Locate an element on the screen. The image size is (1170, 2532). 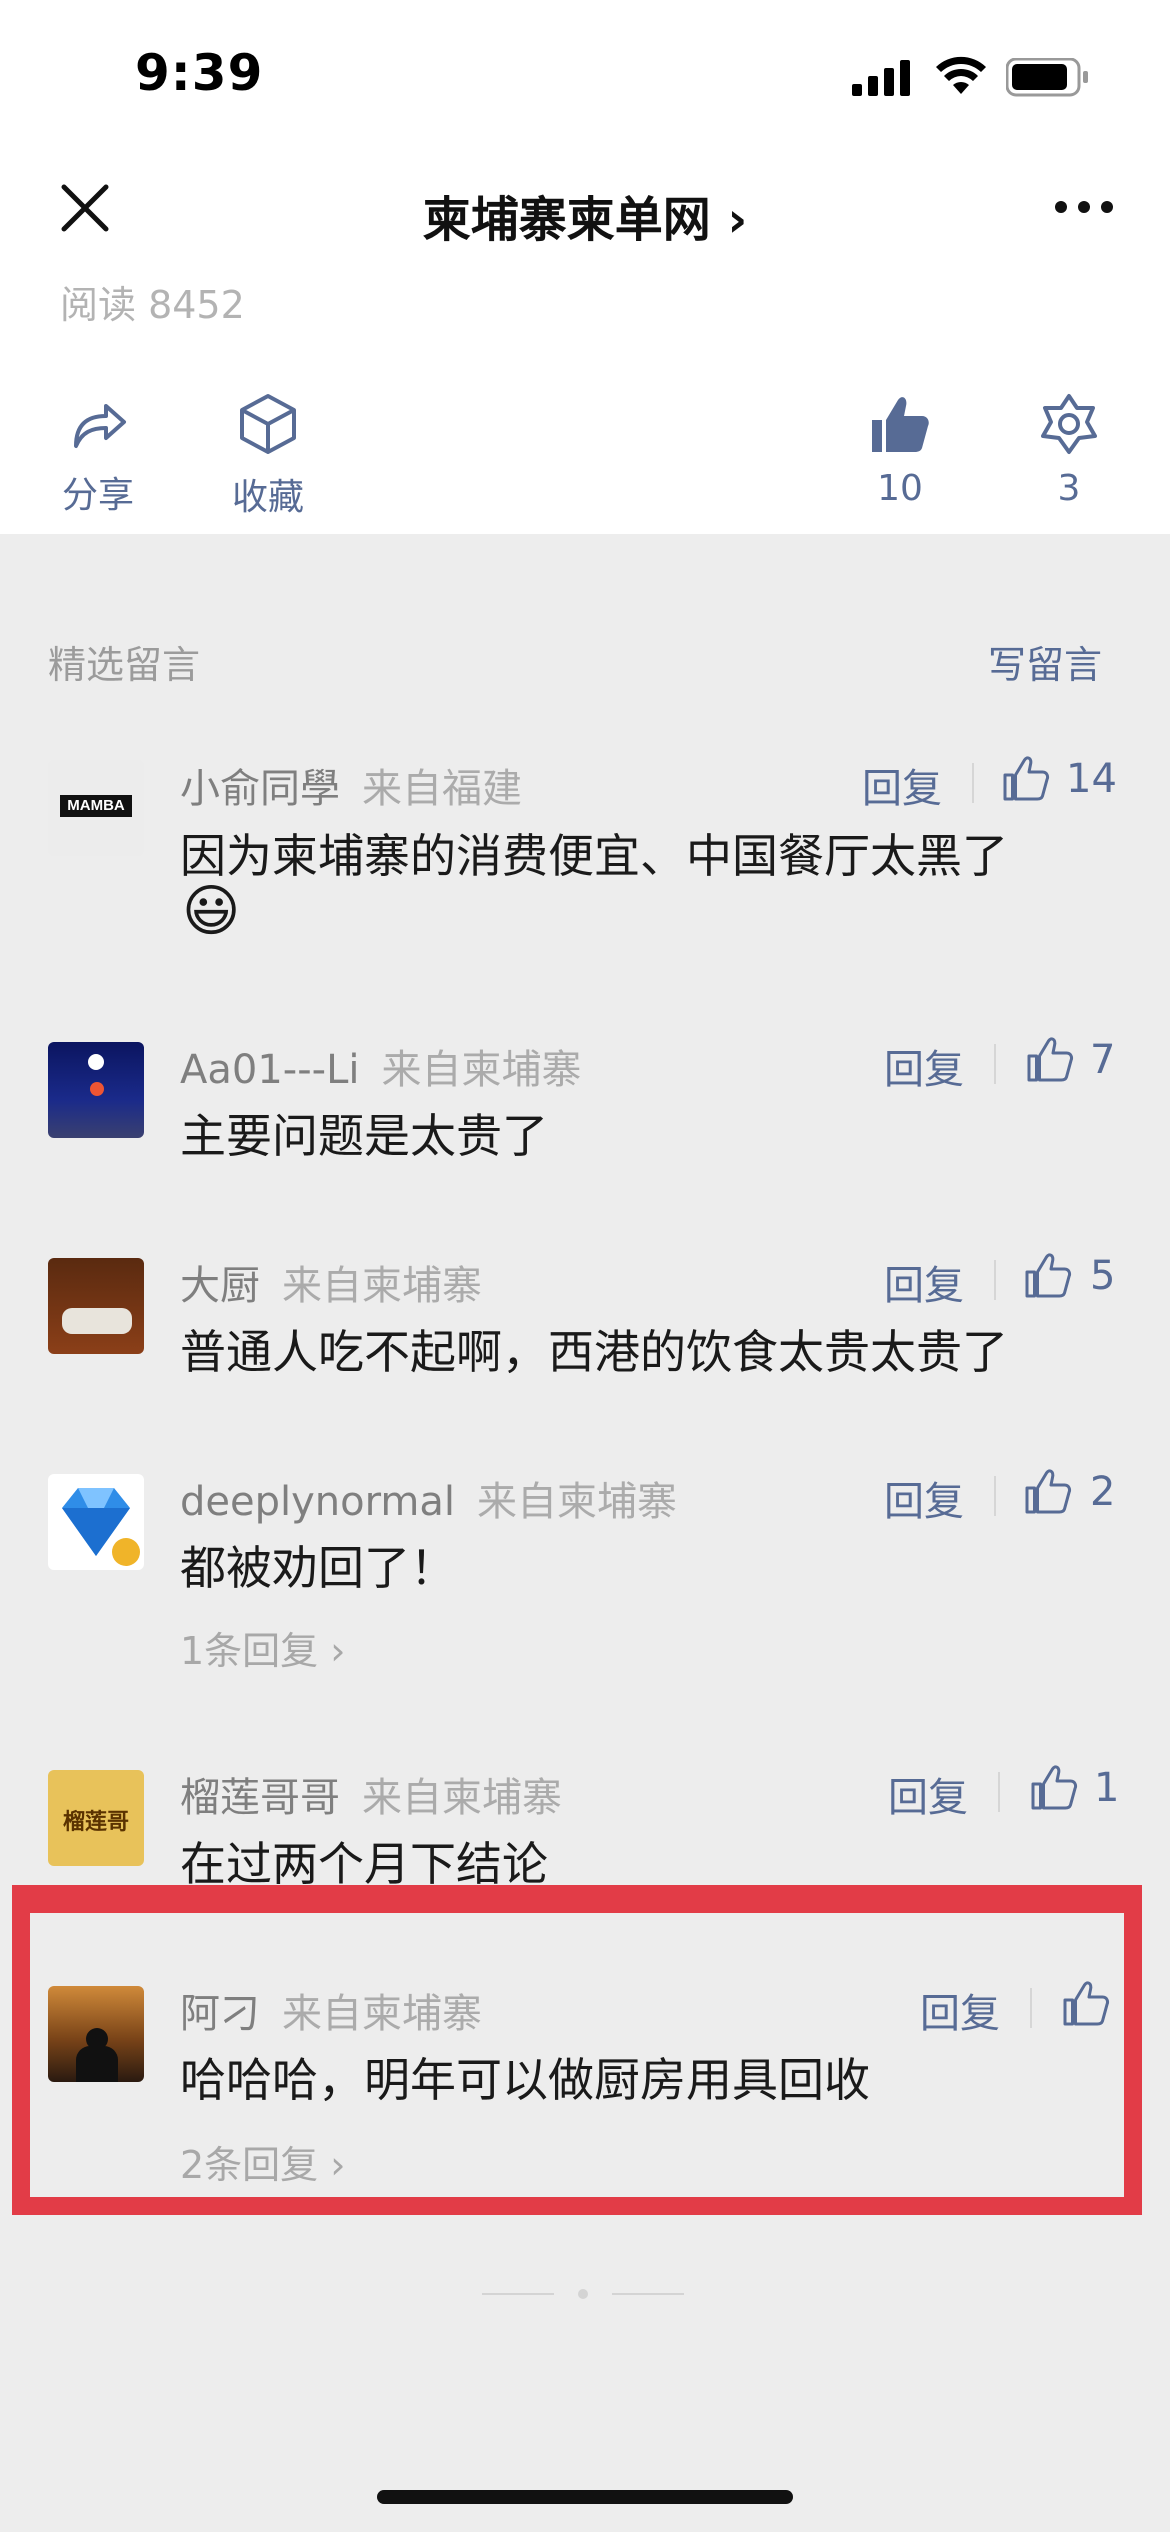
view-replies-link: 2条回复 › is located at coordinates (262, 2161).